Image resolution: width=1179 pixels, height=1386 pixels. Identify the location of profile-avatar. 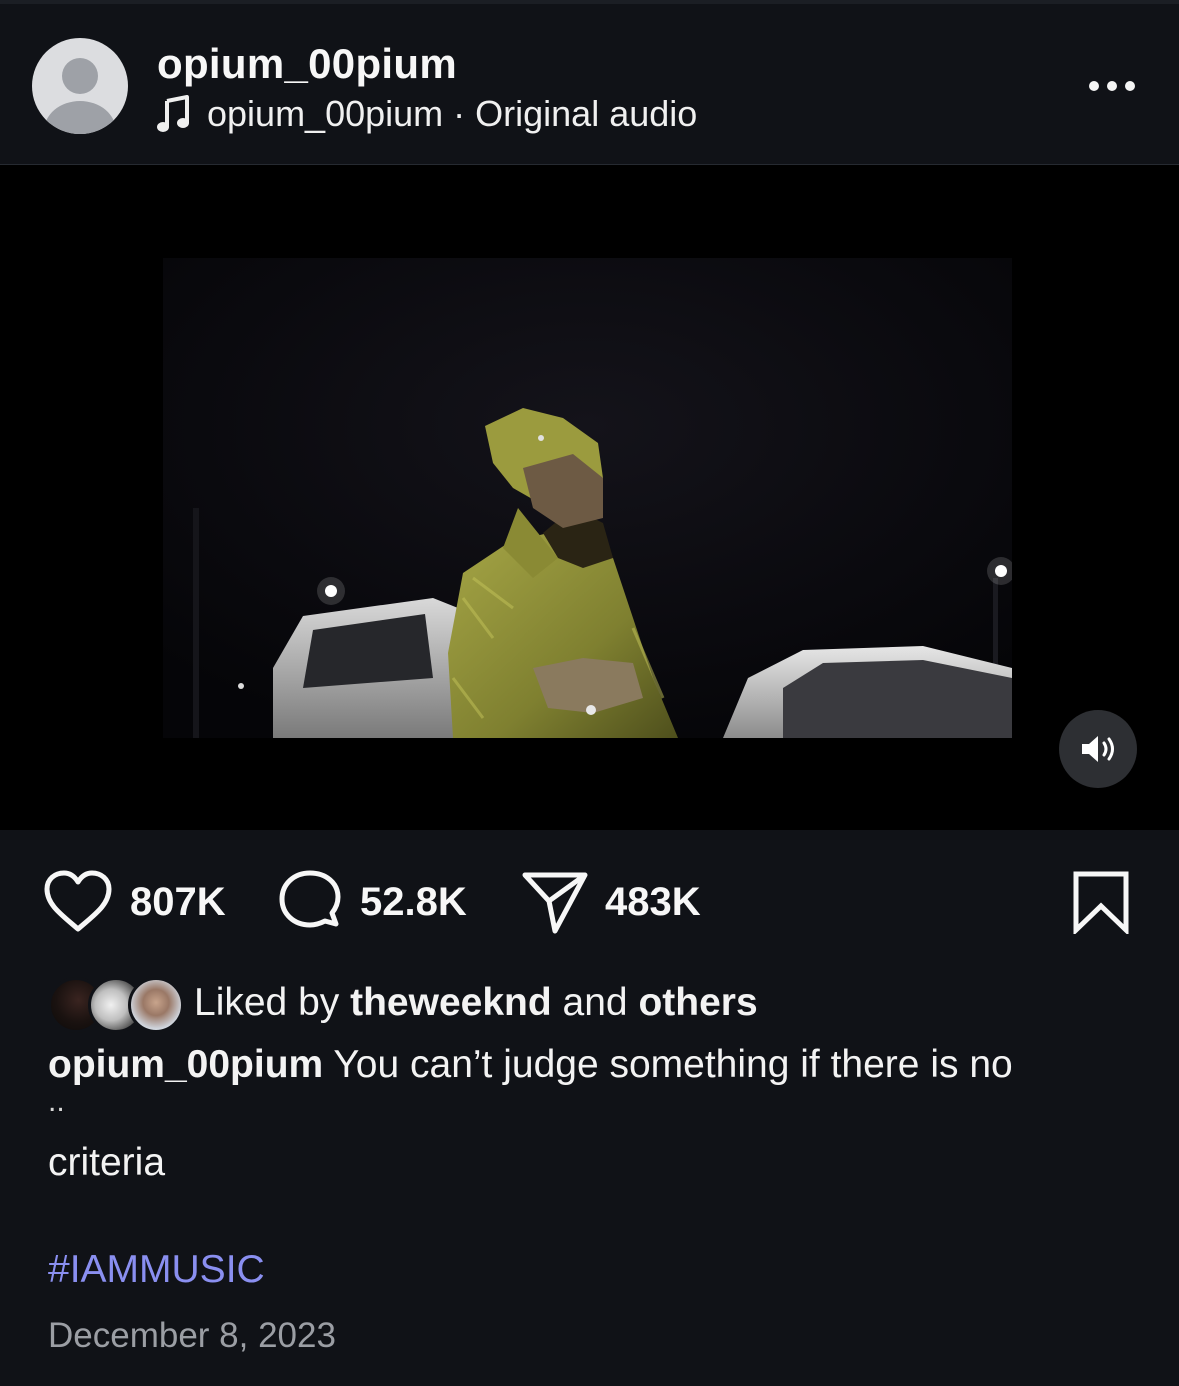
(80, 86).